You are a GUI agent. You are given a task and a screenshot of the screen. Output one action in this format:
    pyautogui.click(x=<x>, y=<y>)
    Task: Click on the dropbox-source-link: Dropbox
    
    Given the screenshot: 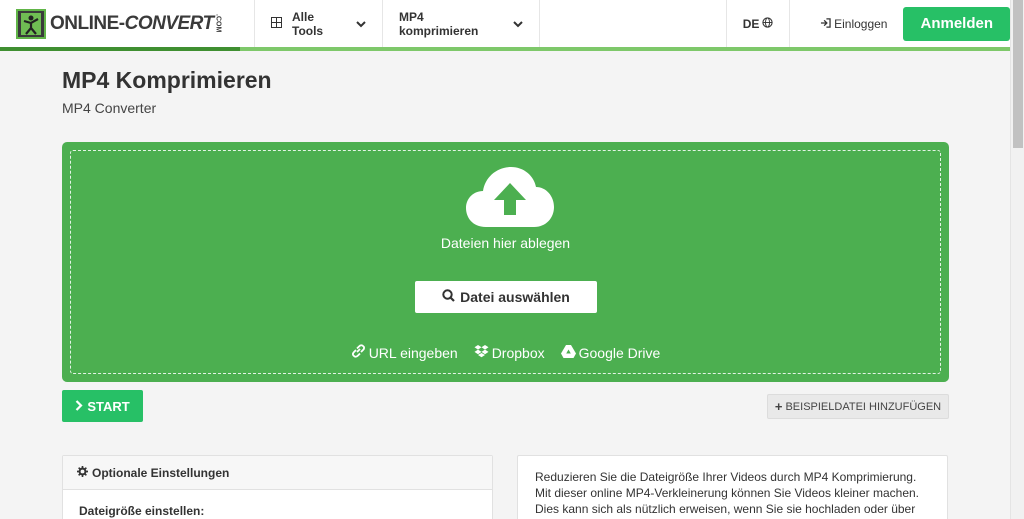 What is the action you would take?
    pyautogui.click(x=509, y=352)
    